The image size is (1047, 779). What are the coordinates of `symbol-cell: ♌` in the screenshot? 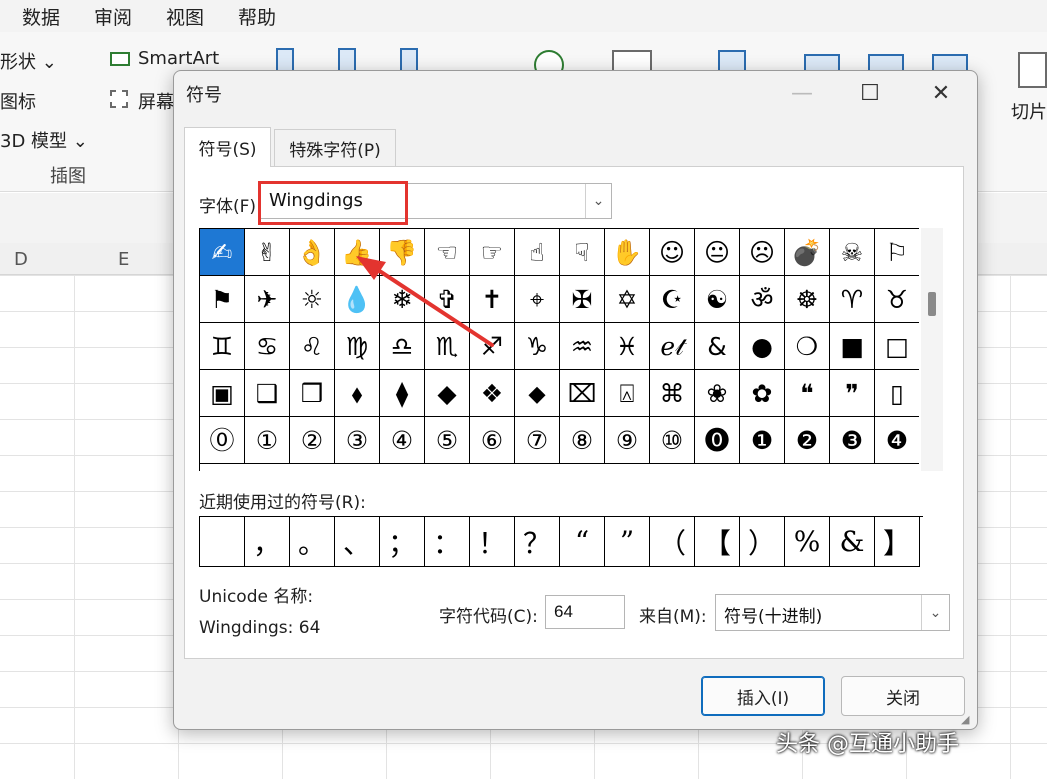 It's located at (312, 346).